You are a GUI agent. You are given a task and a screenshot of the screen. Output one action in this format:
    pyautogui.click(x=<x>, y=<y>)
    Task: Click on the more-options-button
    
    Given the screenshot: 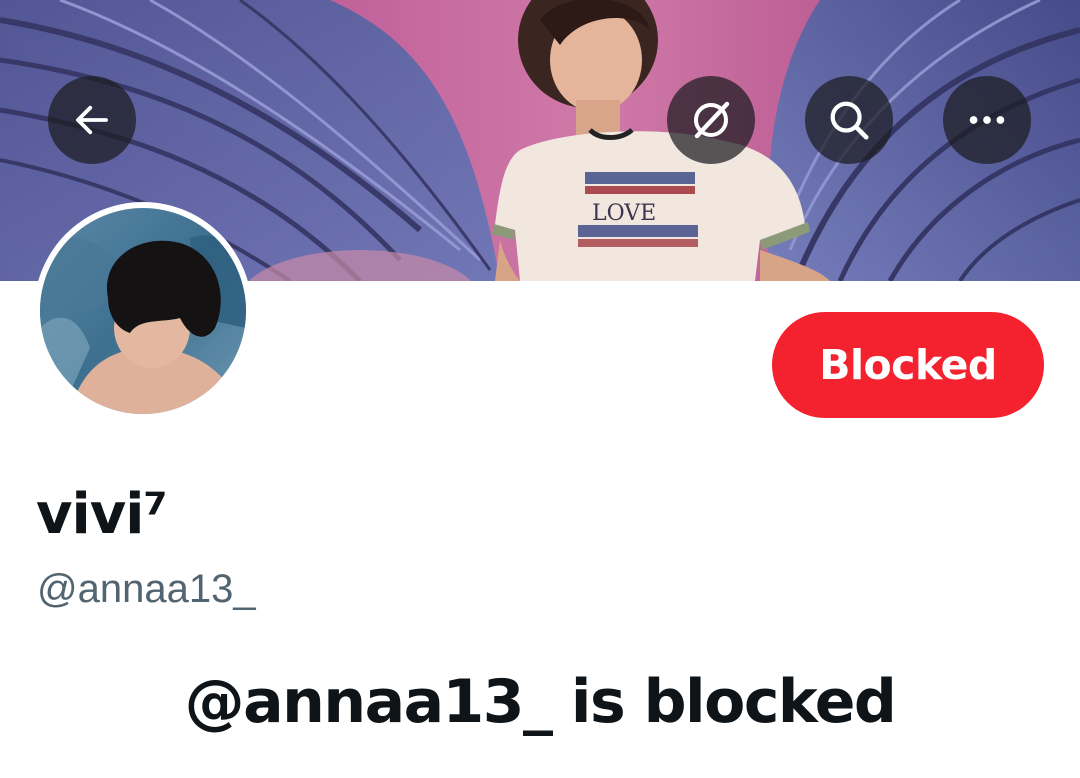 What is the action you would take?
    pyautogui.click(x=987, y=120)
    